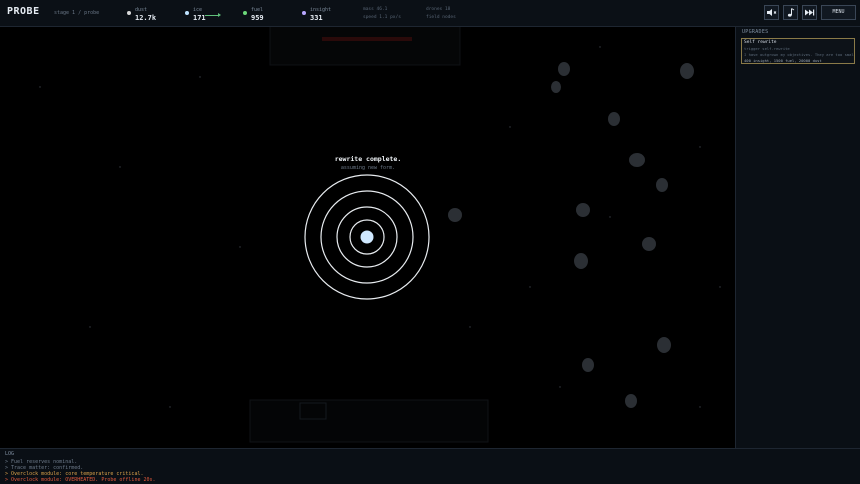 The height and width of the screenshot is (484, 860). Describe the element at coordinates (369, 421) in the screenshot. I see `ghost-panel-bottom` at that location.